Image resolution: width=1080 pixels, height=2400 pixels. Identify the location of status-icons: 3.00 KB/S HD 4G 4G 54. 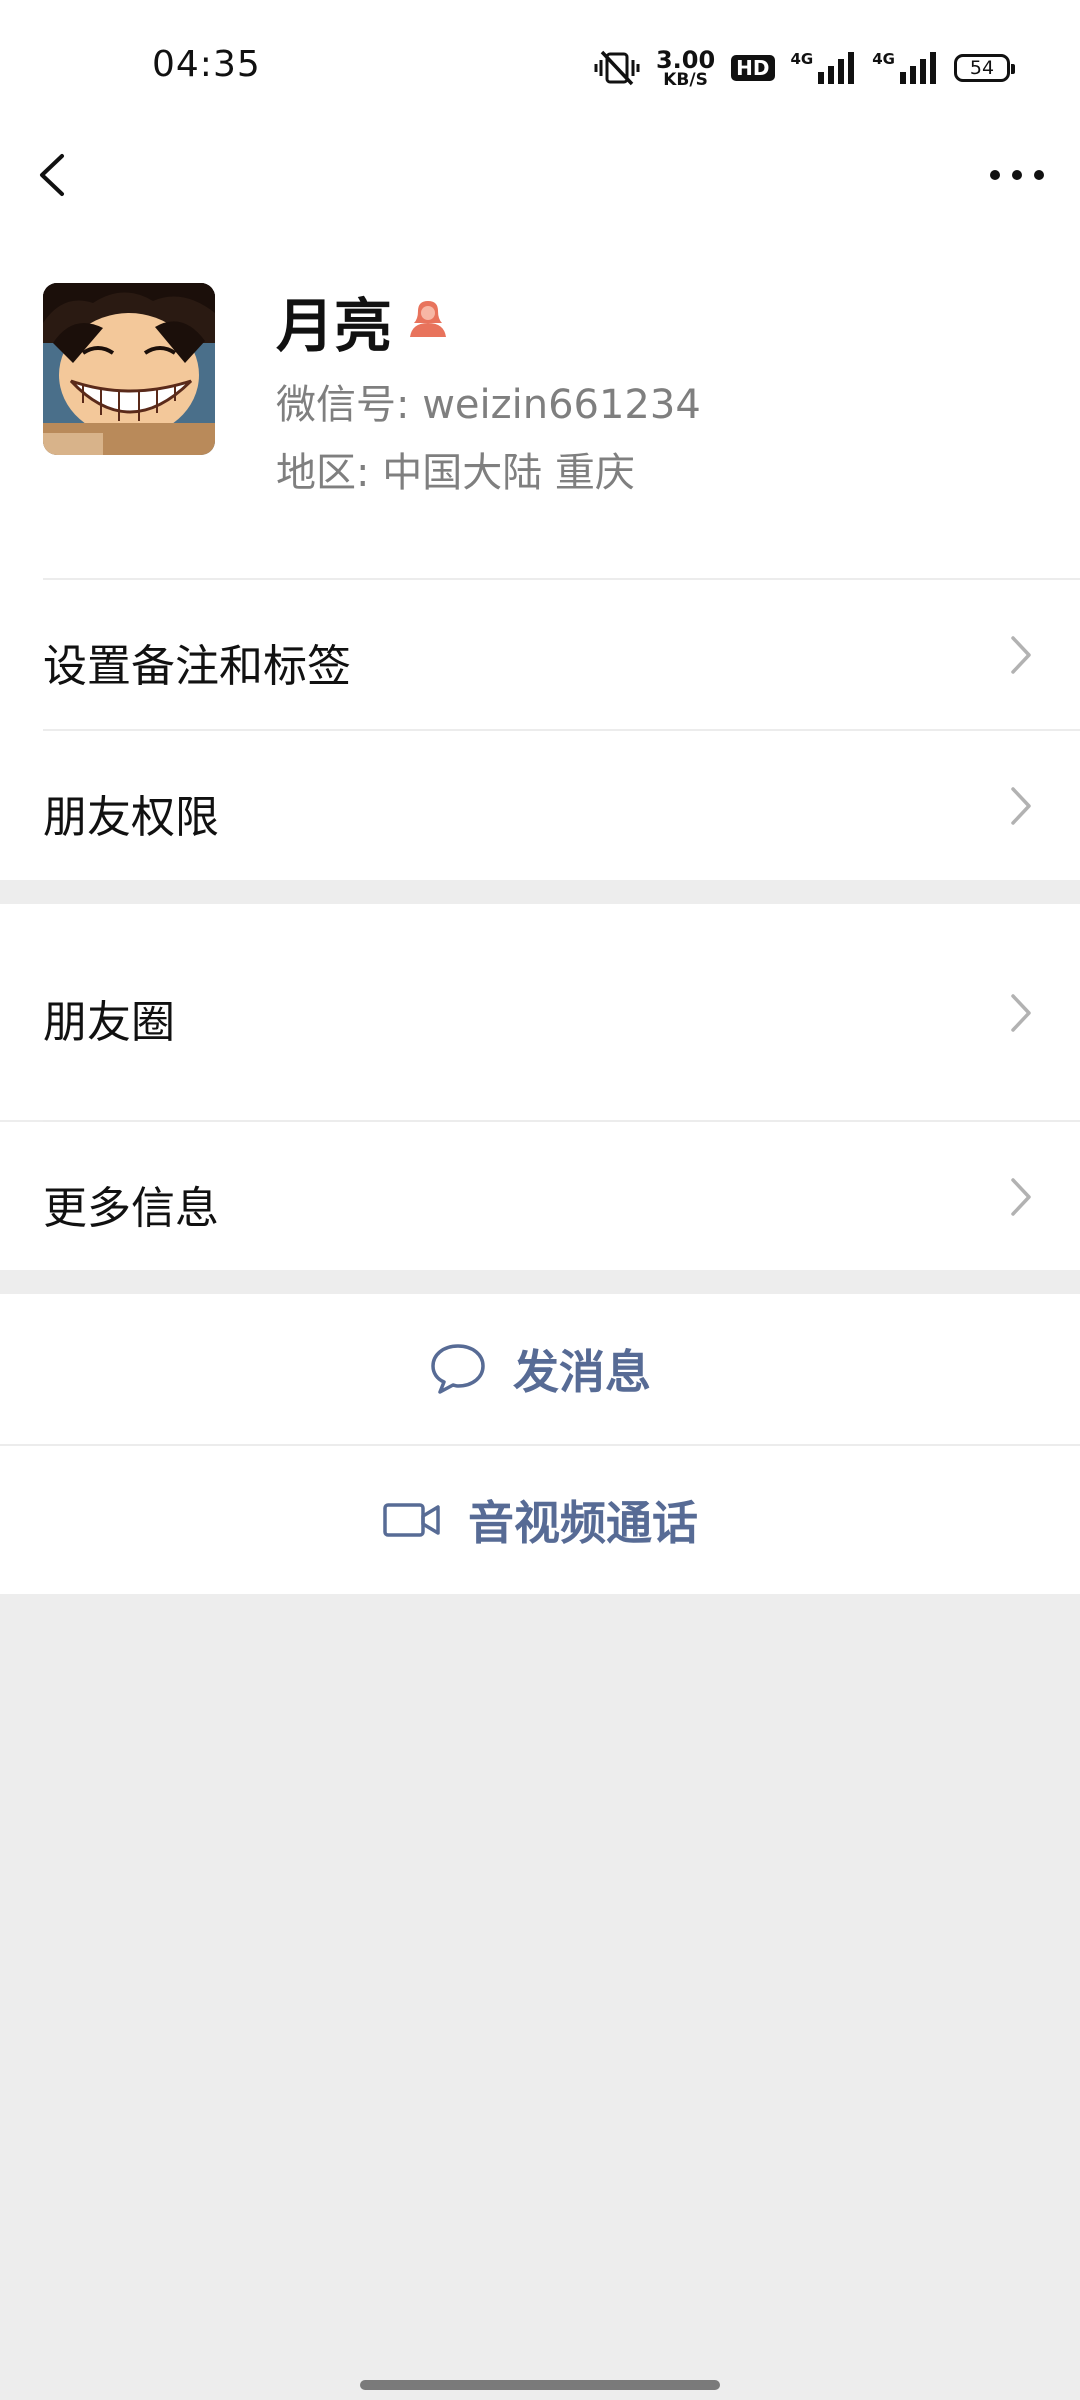
(804, 67).